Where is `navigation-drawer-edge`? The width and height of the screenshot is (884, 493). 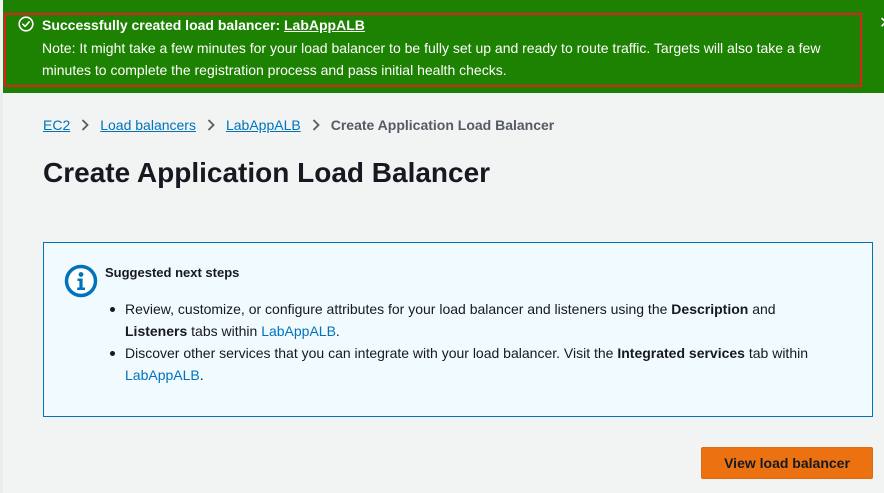
navigation-drawer-edge is located at coordinates (1, 293).